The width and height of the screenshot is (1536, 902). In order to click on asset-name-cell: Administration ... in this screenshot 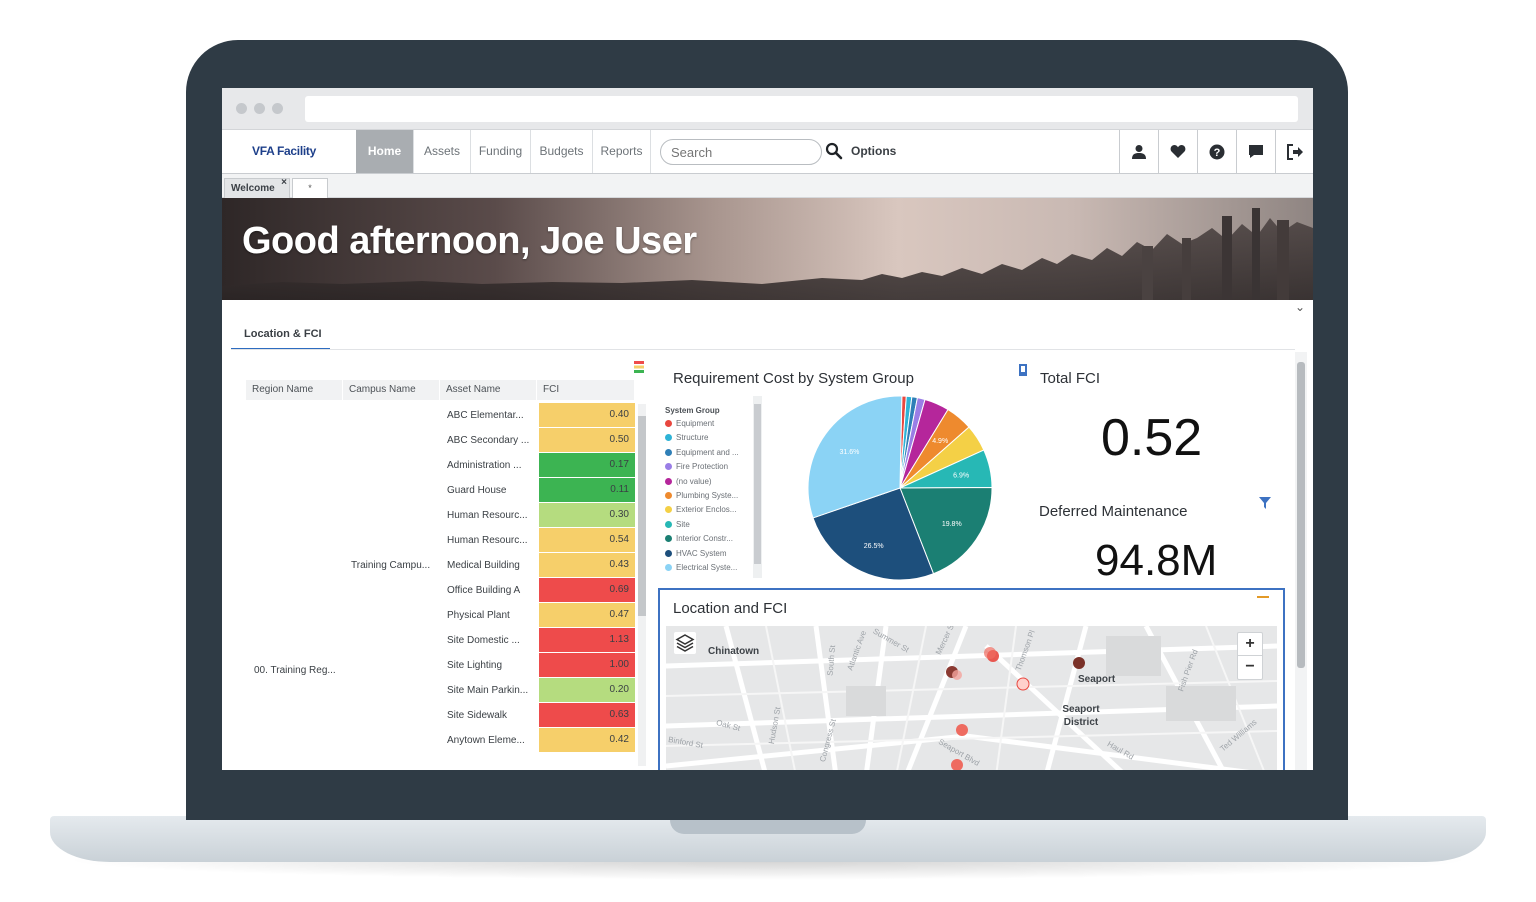, I will do `click(493, 465)`.